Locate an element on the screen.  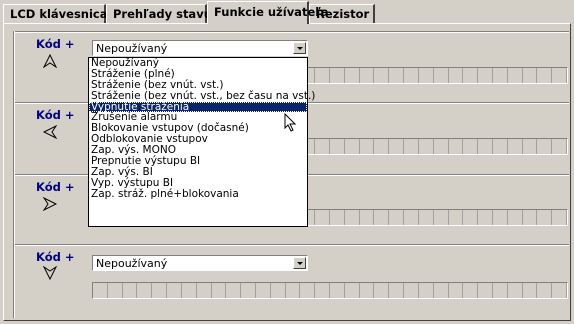
tab-prehlady-stavu: Prehľady stavu is located at coordinates (159, 13).